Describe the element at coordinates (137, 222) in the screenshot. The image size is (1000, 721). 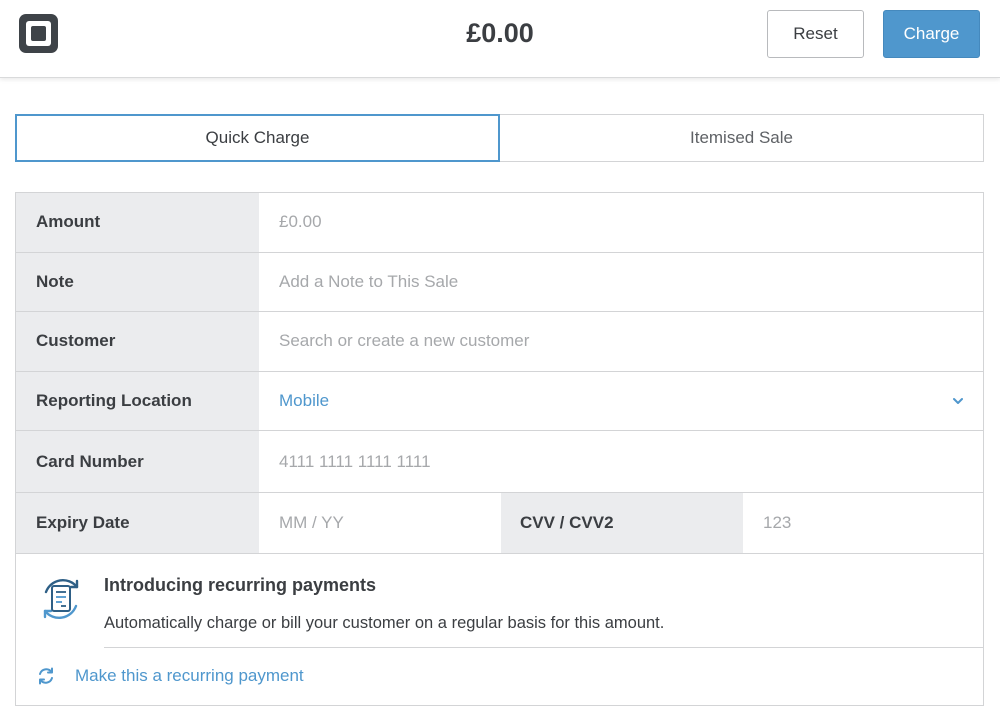
I see `amount-label: Amount` at that location.